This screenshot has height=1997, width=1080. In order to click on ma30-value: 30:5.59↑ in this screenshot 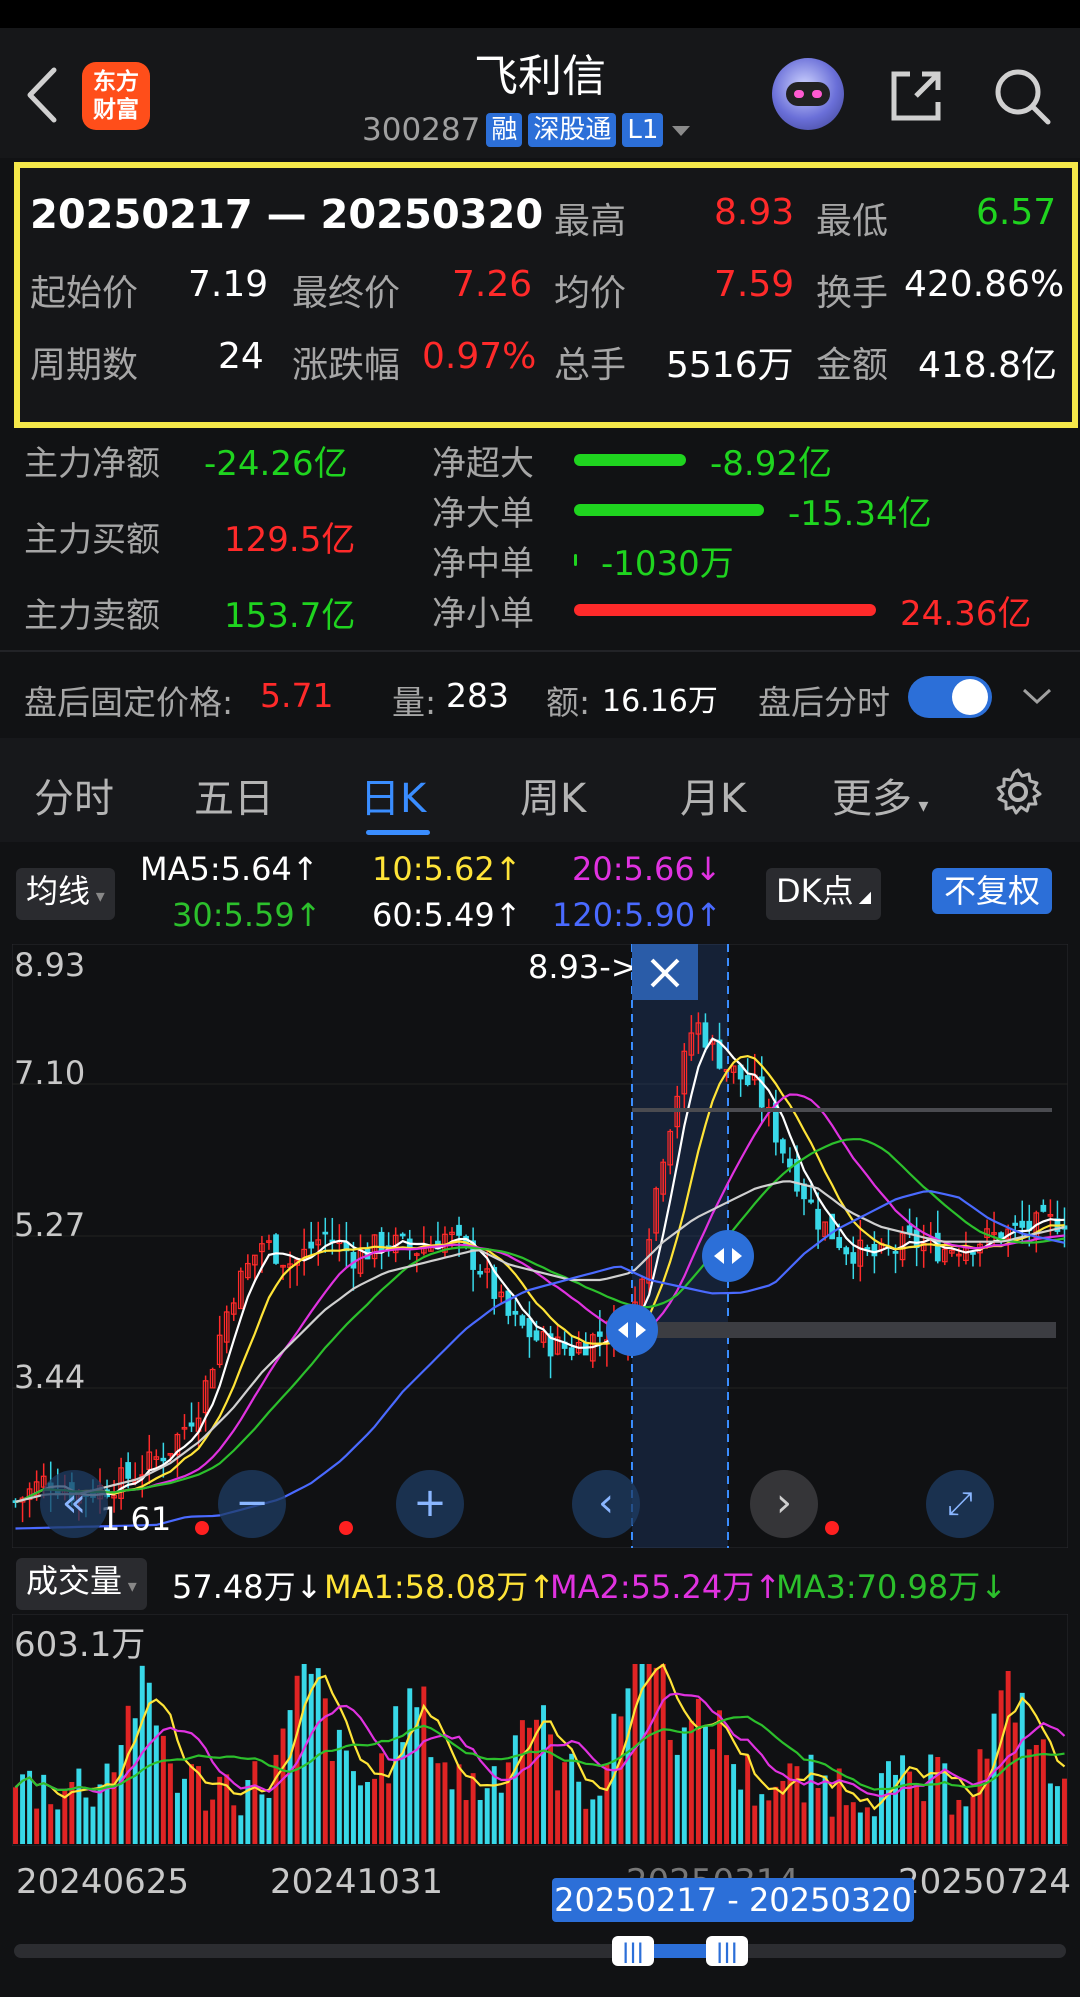, I will do `click(247, 915)`.